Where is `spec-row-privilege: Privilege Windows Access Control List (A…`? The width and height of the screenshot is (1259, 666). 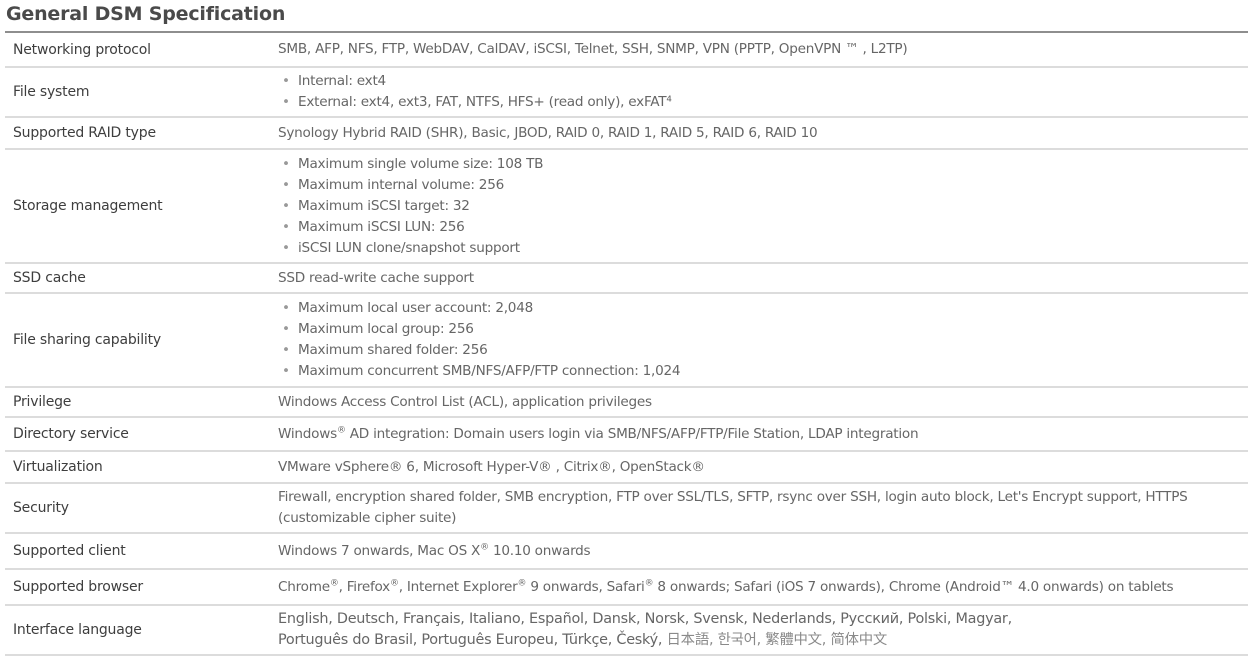
spec-row-privilege: Privilege Windows Access Control List (A… is located at coordinates (626, 403).